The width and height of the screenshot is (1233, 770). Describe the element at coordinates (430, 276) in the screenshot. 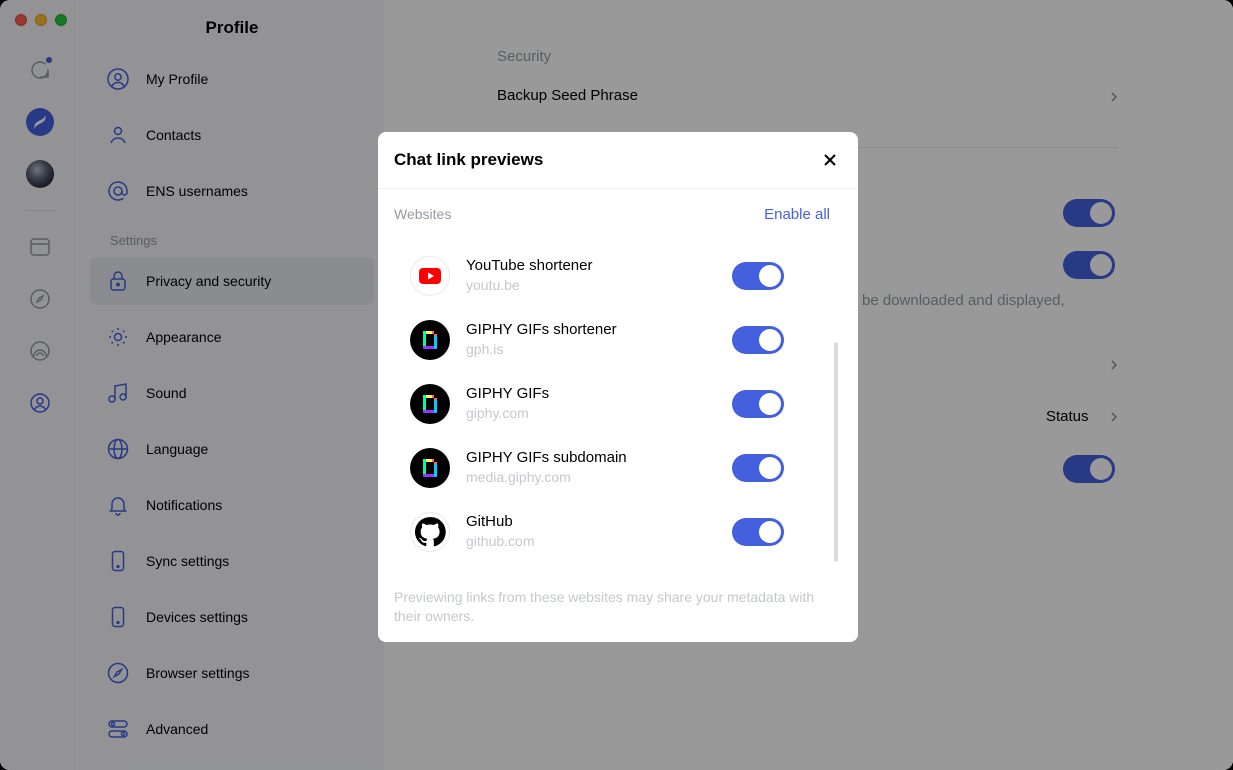

I see `youtube-icon` at that location.